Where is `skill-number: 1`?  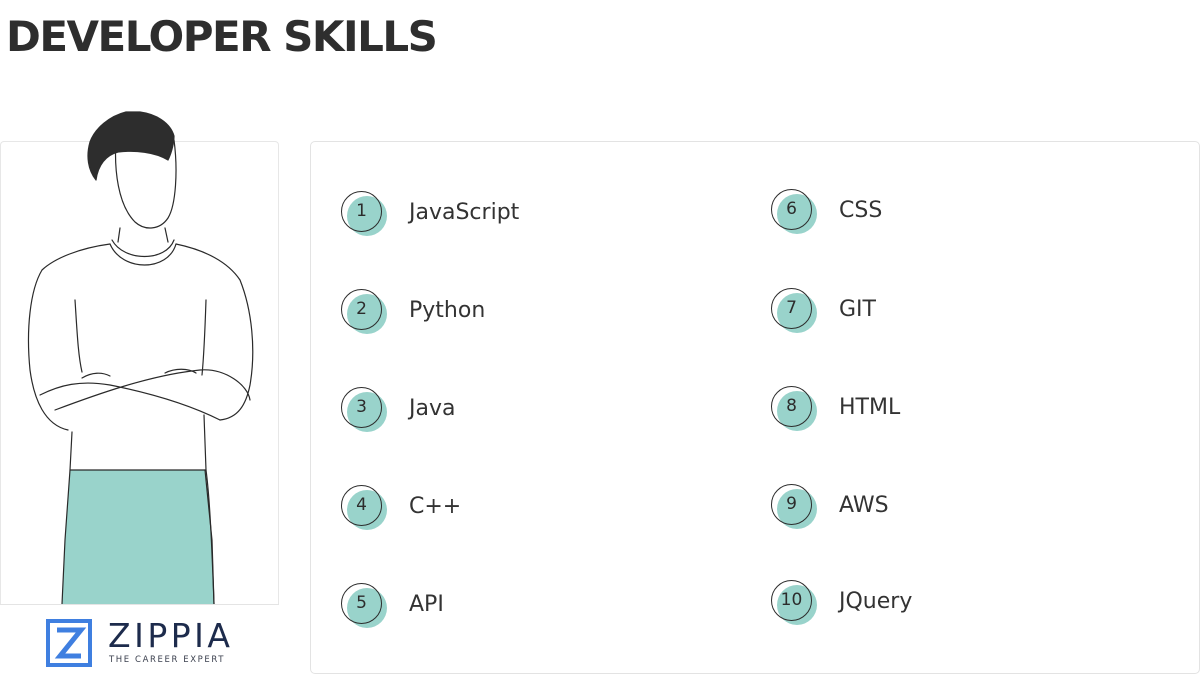
skill-number: 1 is located at coordinates (361, 211).